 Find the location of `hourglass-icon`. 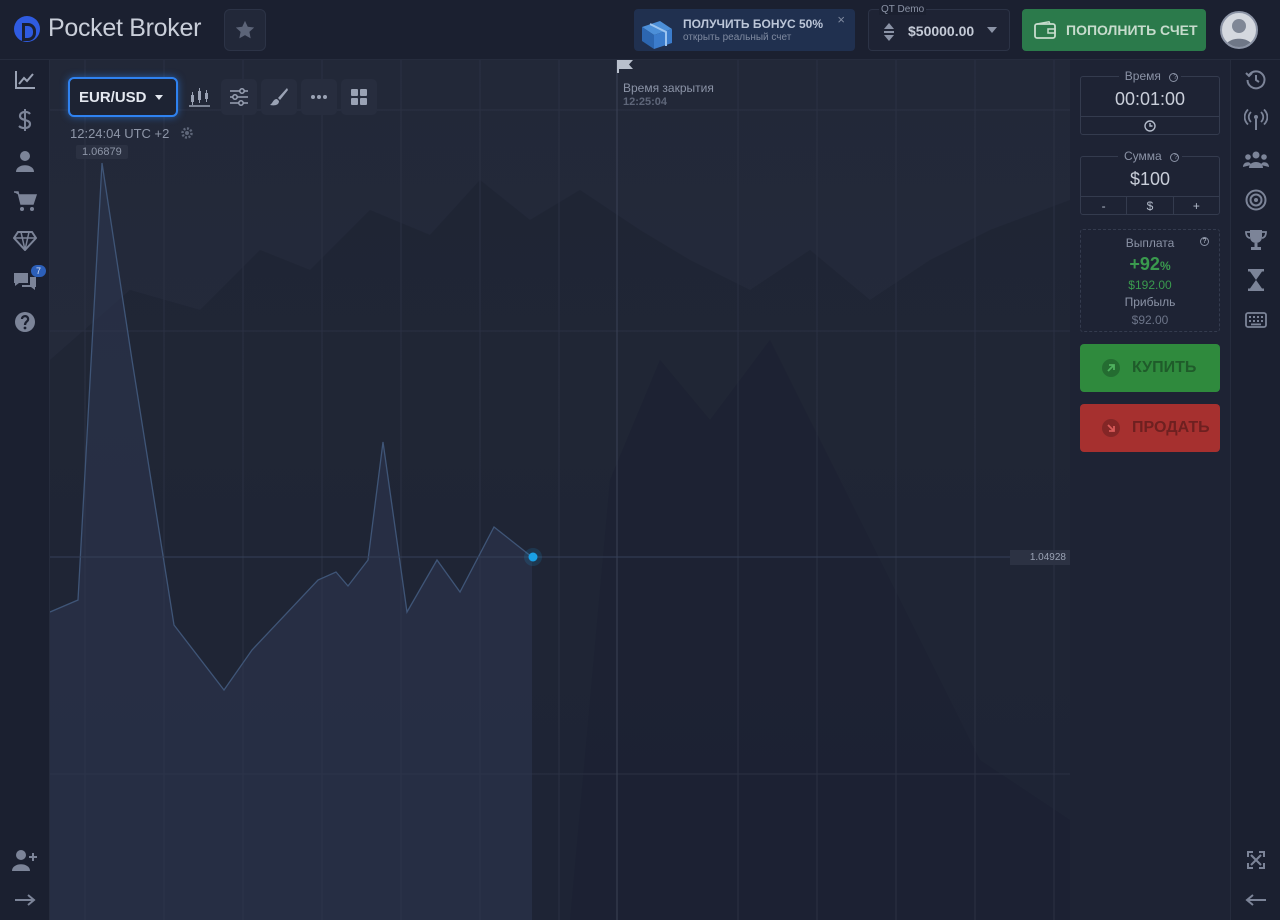

hourglass-icon is located at coordinates (1256, 280).